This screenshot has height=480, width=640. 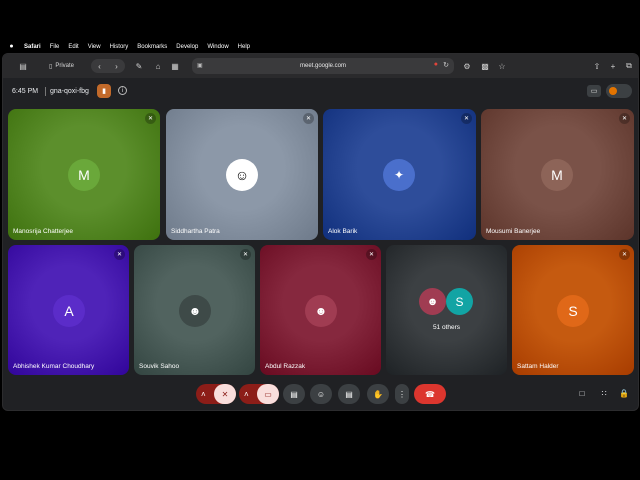 What do you see at coordinates (116, 66) in the screenshot?
I see `forward-arrow-icon: ›` at bounding box center [116, 66].